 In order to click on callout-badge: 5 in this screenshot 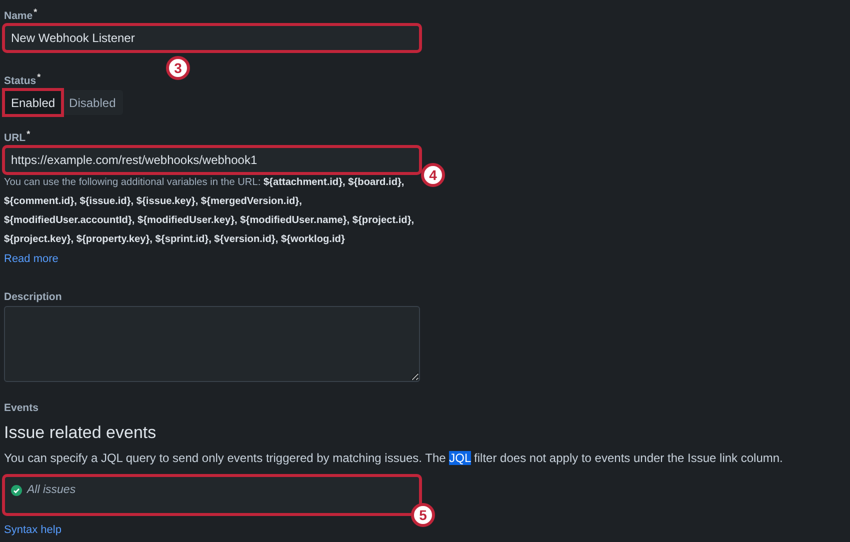, I will do `click(423, 515)`.